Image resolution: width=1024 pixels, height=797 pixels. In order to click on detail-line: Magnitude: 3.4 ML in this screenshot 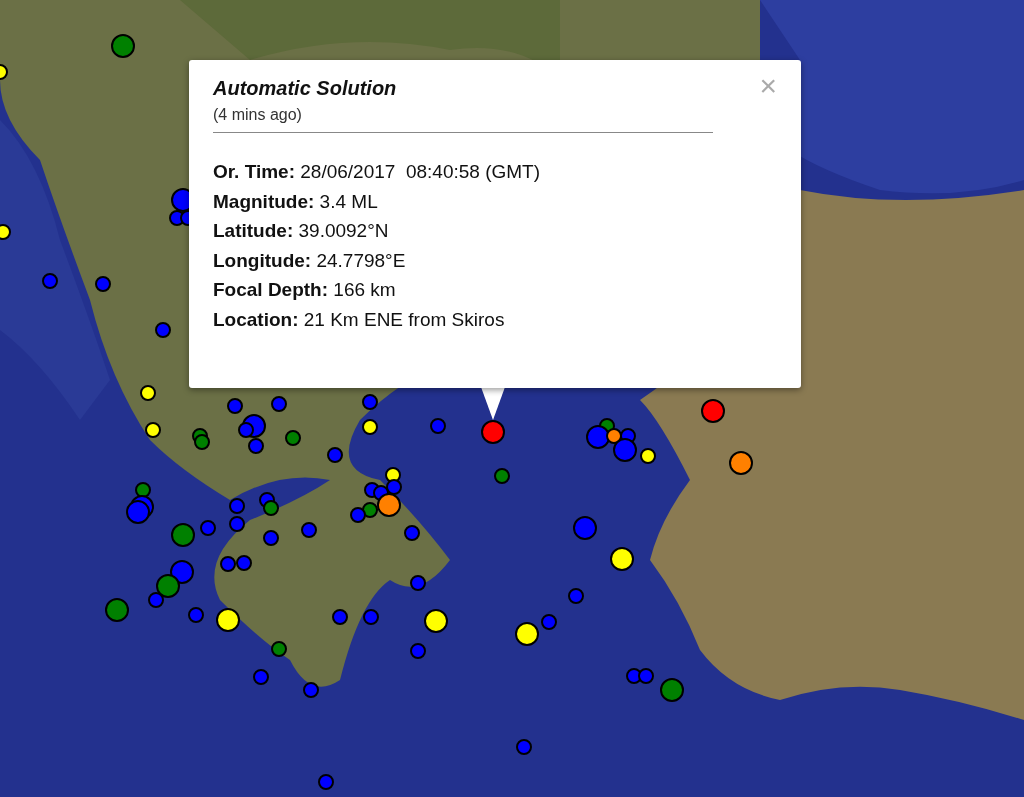, I will do `click(295, 201)`.